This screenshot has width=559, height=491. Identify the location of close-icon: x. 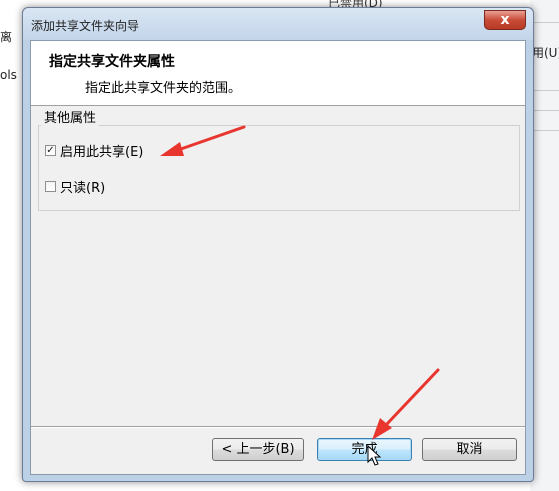
(505, 20).